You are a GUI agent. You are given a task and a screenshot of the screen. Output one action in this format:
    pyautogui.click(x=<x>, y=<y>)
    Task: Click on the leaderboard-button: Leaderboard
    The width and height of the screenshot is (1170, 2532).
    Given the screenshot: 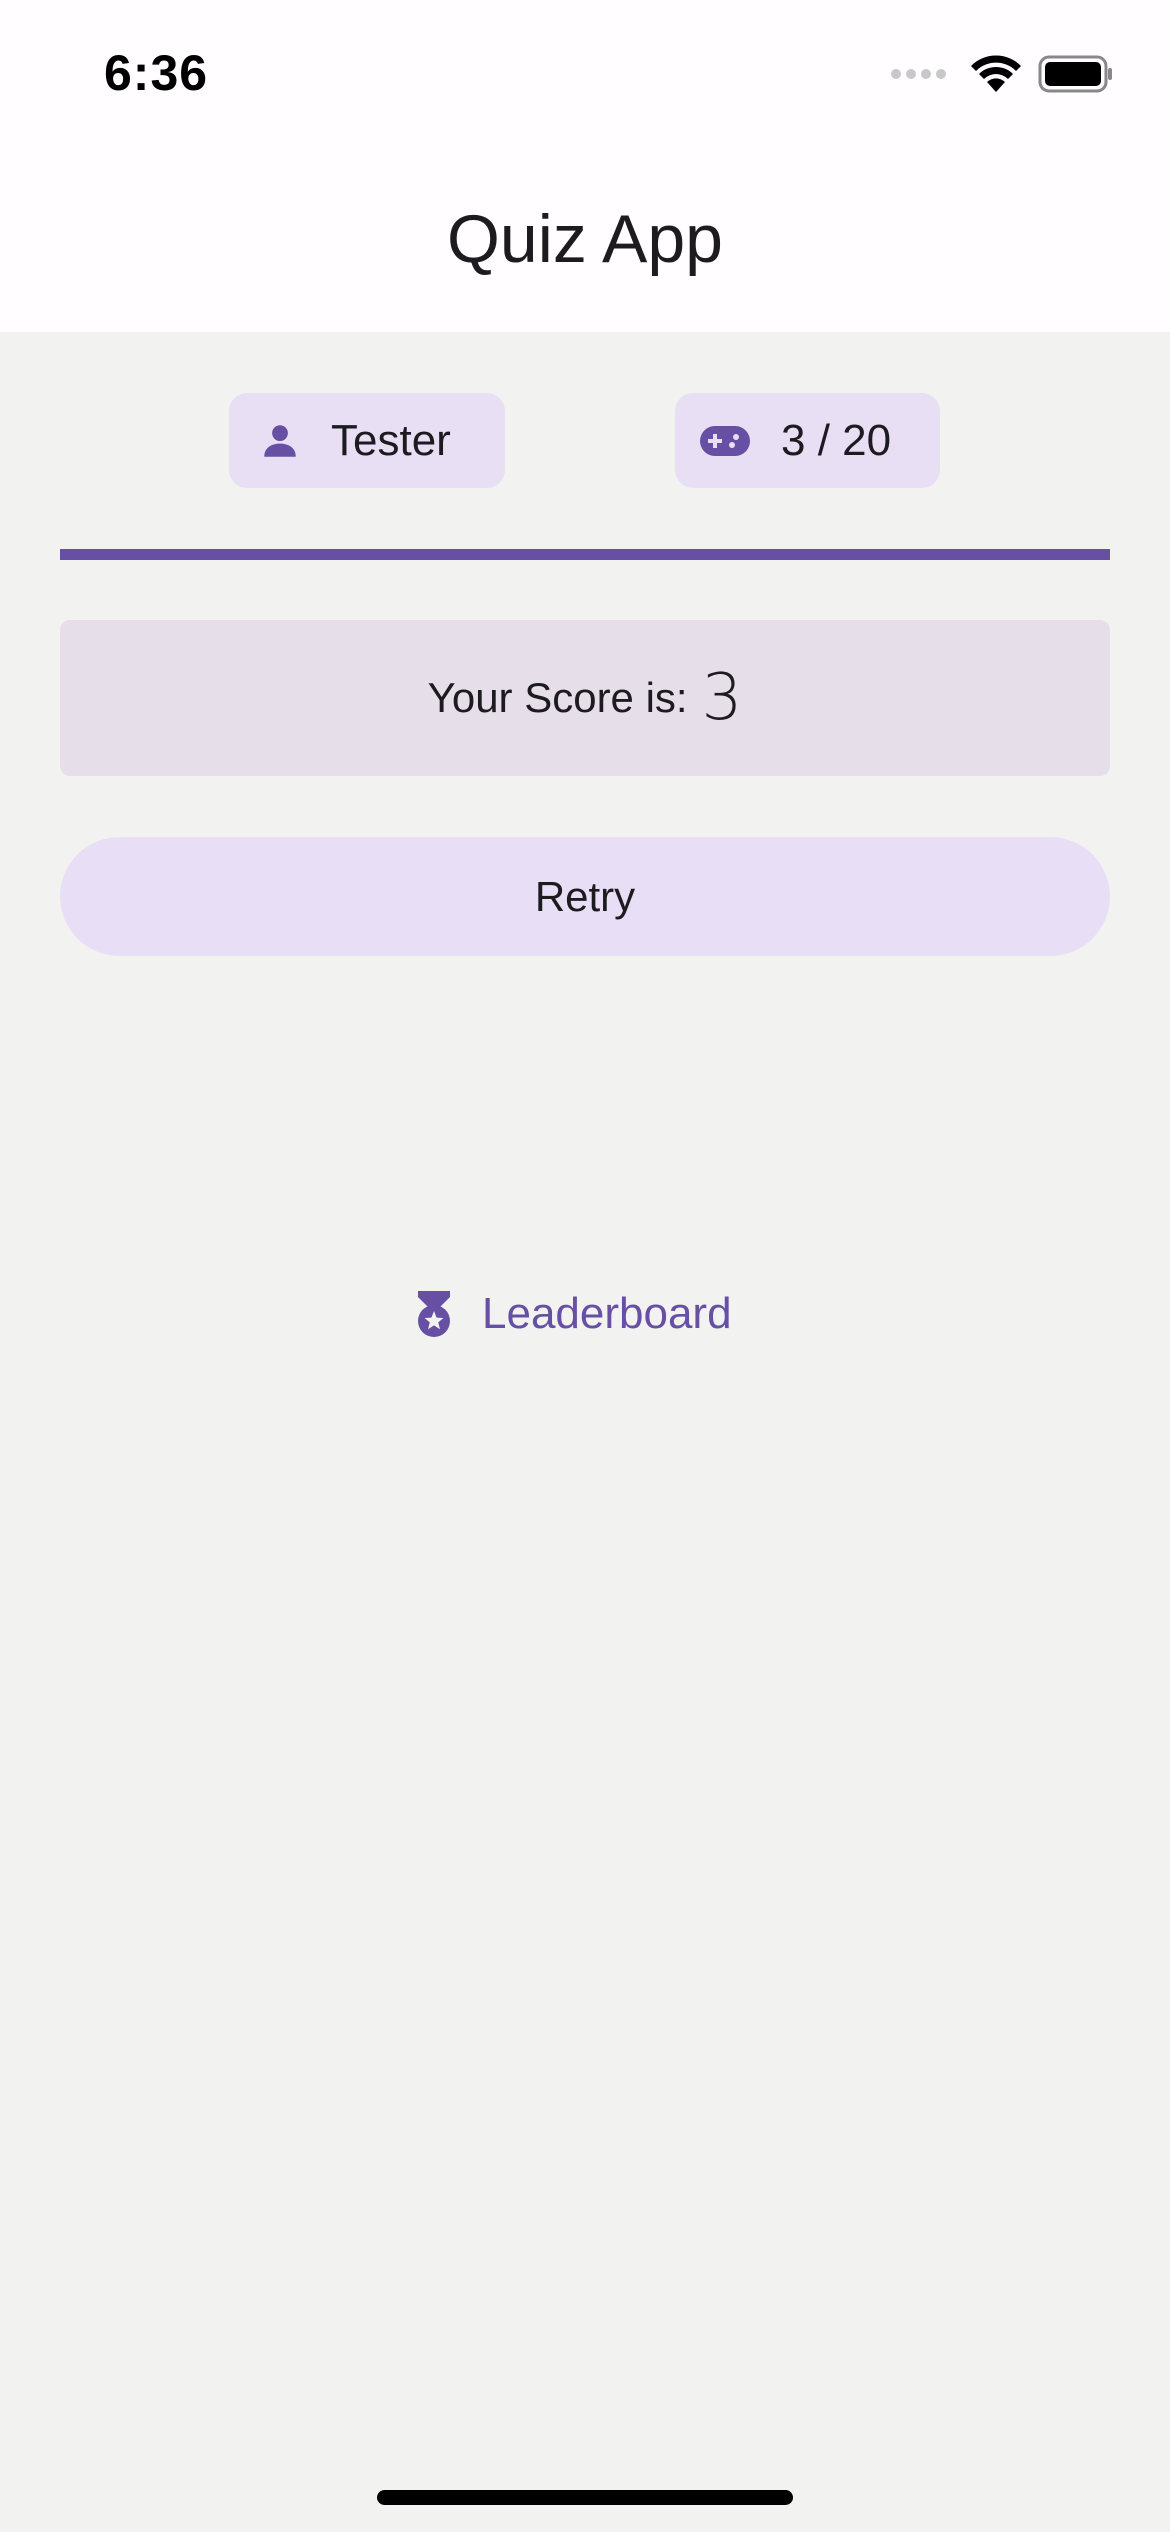 What is the action you would take?
    pyautogui.click(x=573, y=1314)
    